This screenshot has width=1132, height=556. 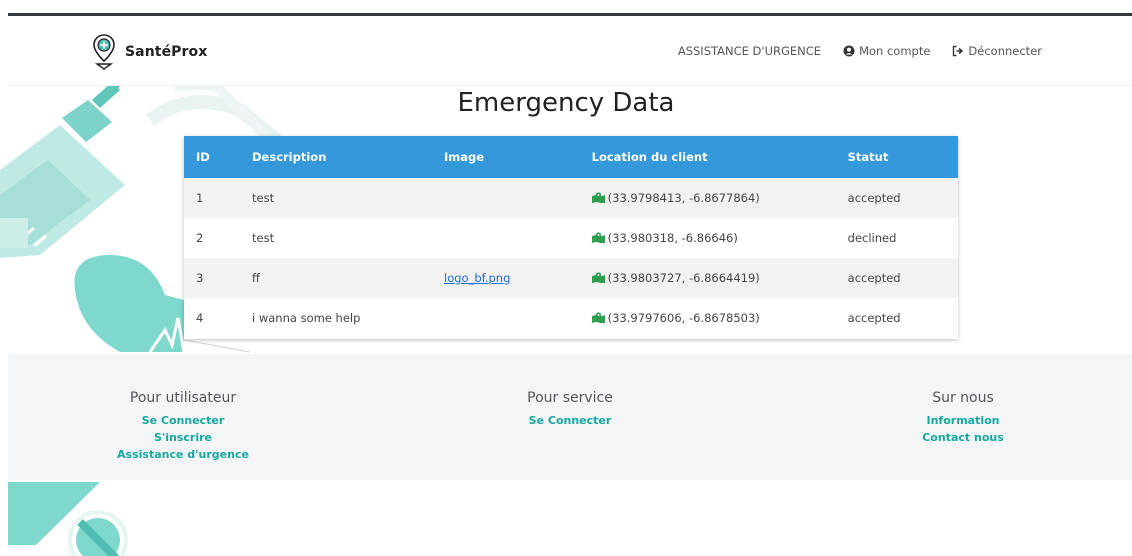 I want to click on table-row: 2 test (33.980318, -6.86646) declined, so click(x=571, y=238).